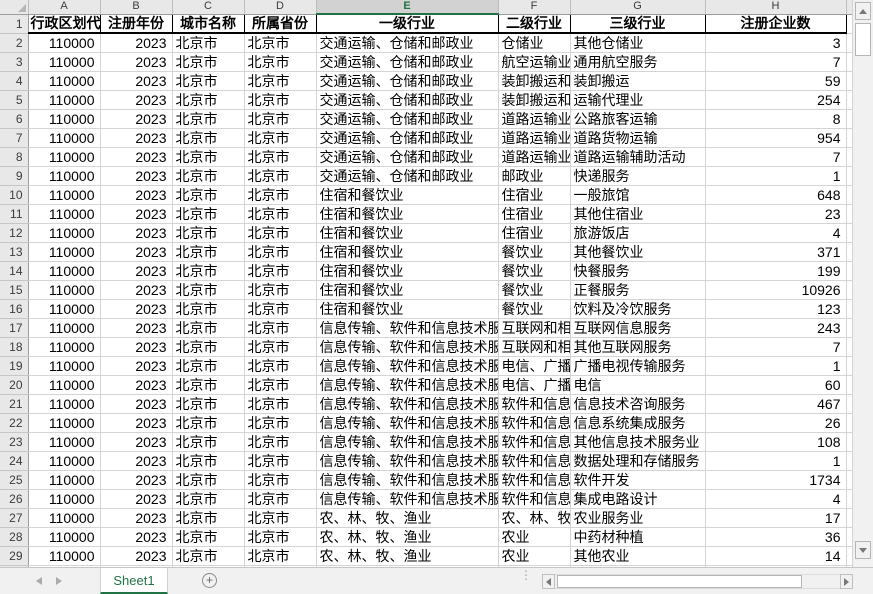 Image resolution: width=873 pixels, height=594 pixels. Describe the element at coordinates (776, 461) in the screenshot. I see `cell-H24: 1` at that location.